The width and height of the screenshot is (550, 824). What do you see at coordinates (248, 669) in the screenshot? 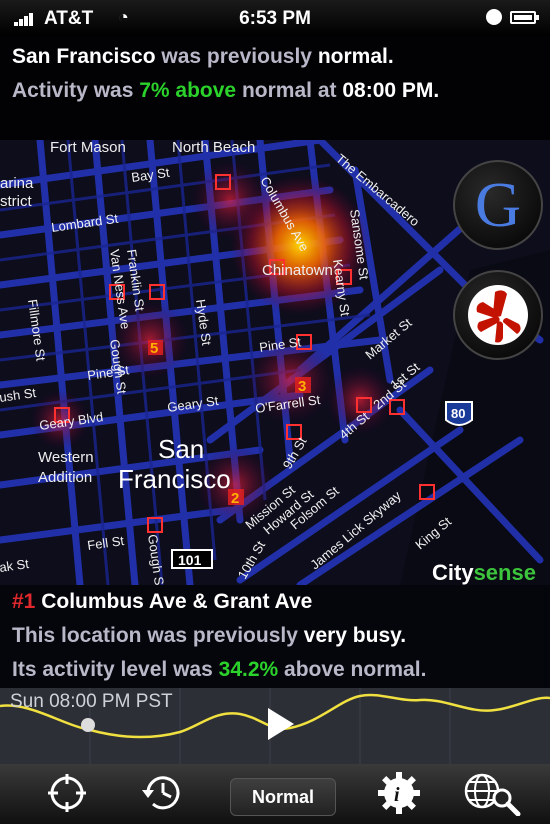
I see `location-activity-percent: 34.2%` at bounding box center [248, 669].